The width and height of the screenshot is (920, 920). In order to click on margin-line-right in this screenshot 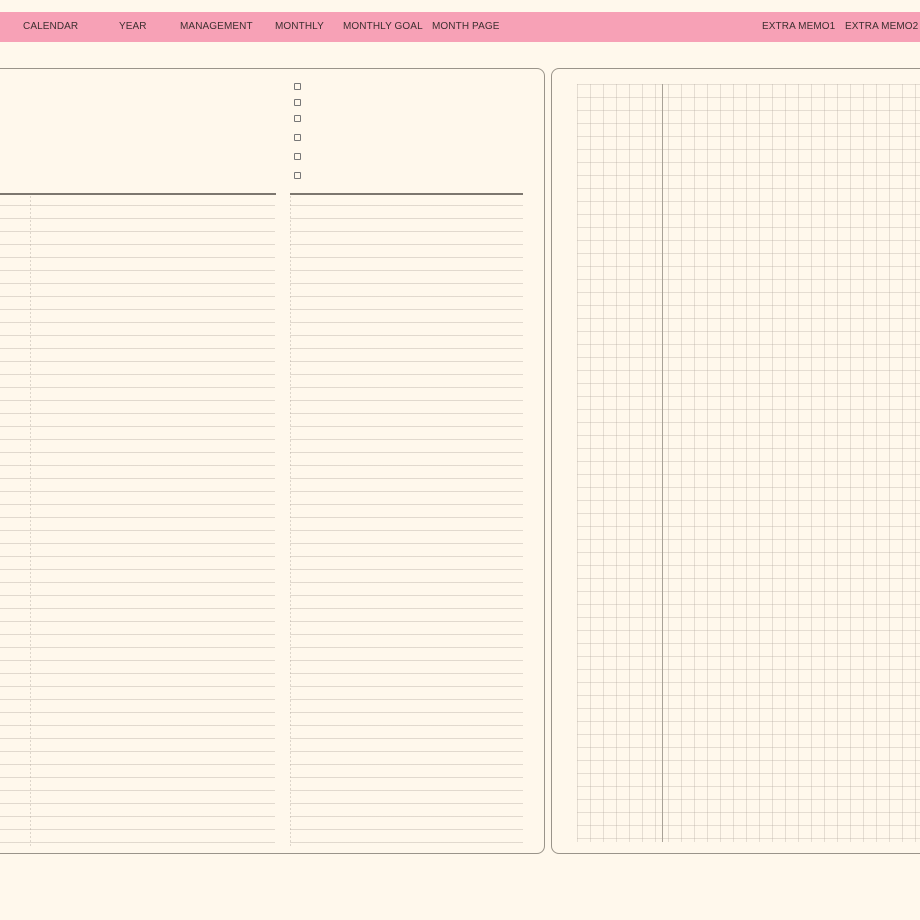, I will do `click(290, 521)`.